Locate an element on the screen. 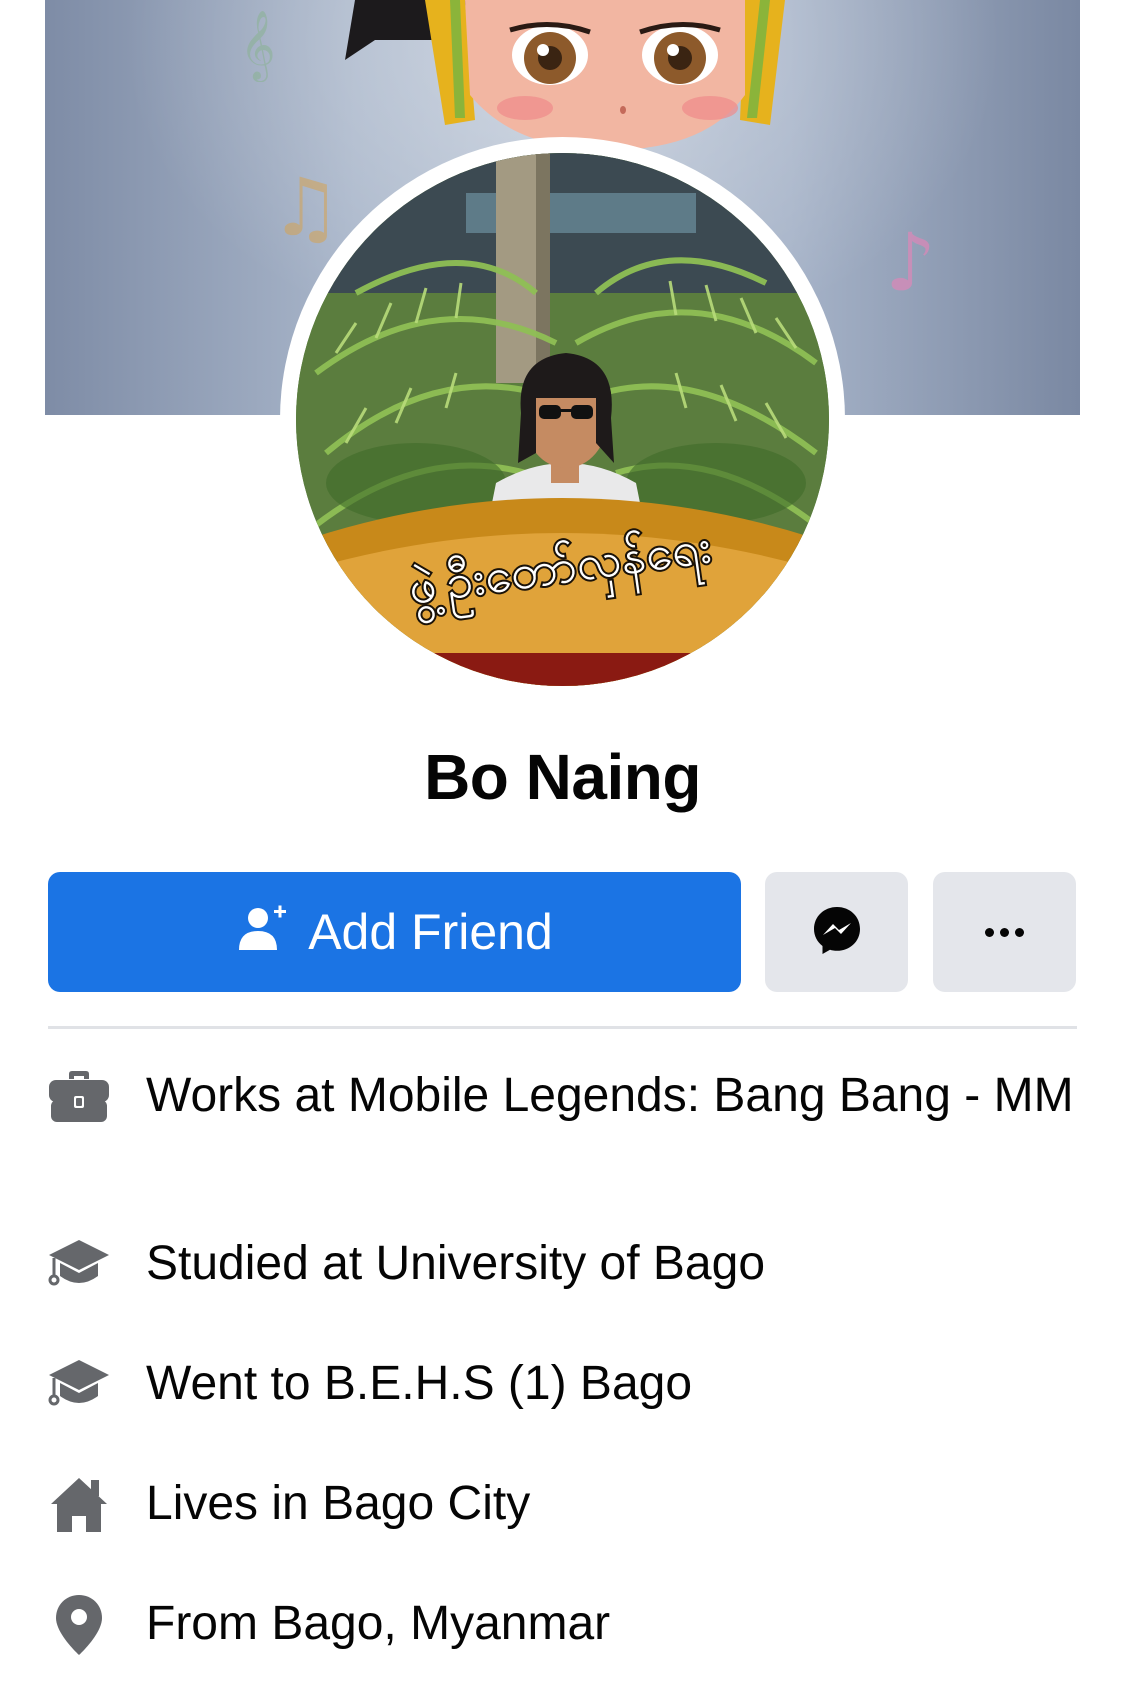 The height and width of the screenshot is (1706, 1125). add-friend-label: Add Friend is located at coordinates (430, 932).